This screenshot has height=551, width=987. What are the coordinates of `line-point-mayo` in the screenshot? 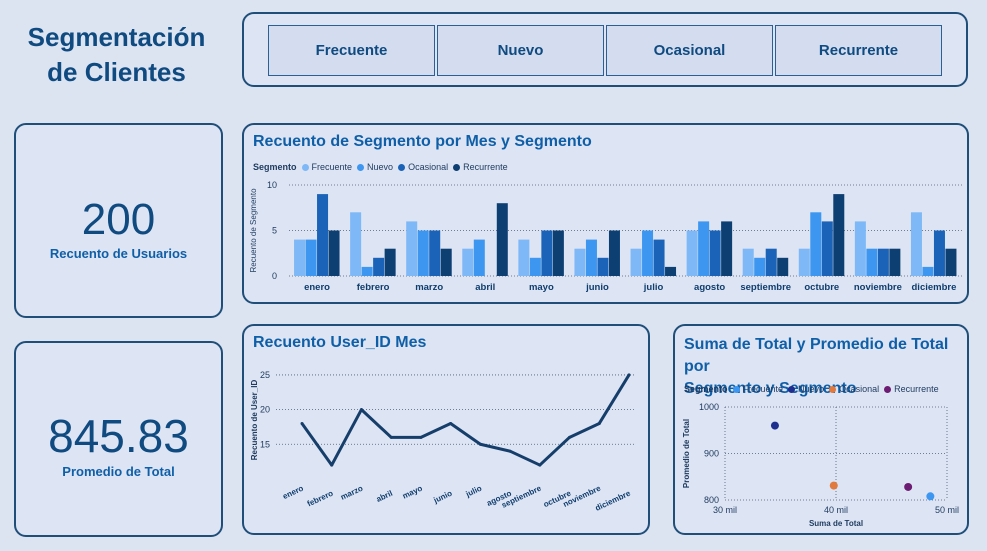 It's located at (421, 437).